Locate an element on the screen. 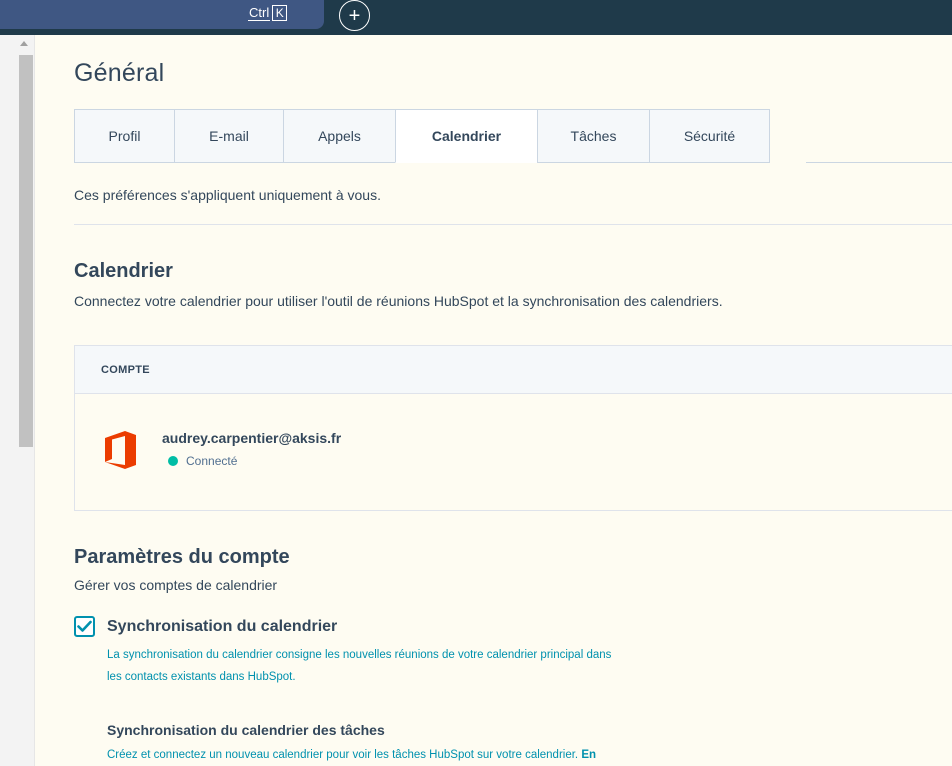 The height and width of the screenshot is (766, 952). account-status: Connecté is located at coordinates (202, 461).